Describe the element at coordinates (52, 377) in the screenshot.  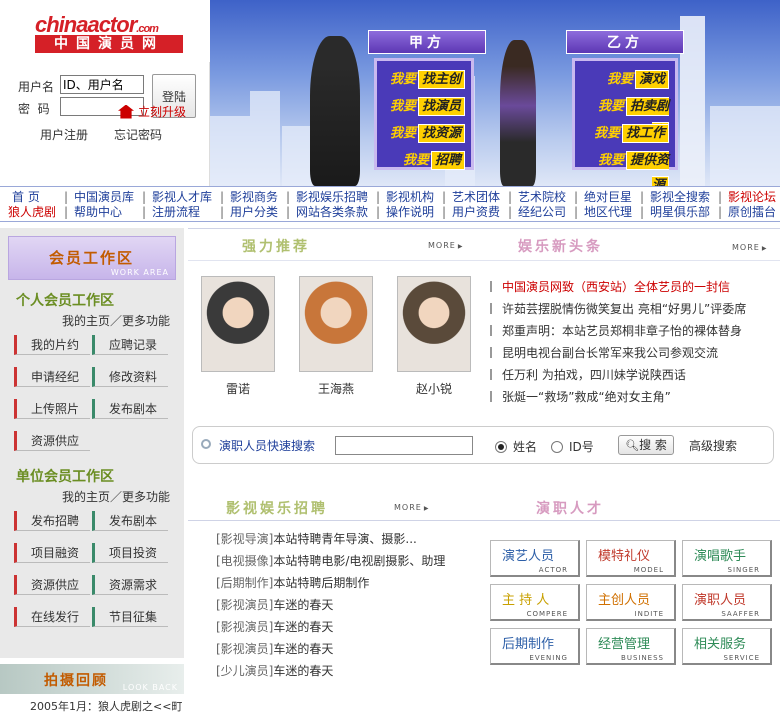
I see `work-area-button: 申请经纪` at that location.